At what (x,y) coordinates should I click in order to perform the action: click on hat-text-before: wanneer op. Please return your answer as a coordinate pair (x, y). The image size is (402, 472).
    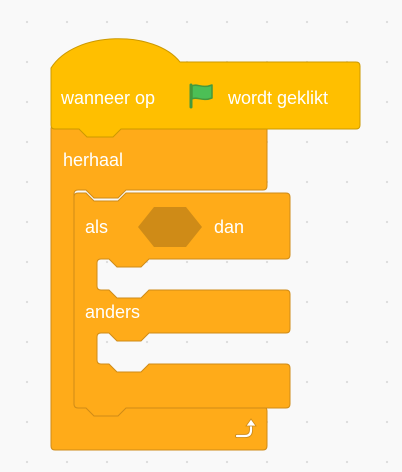
    Looking at the image, I should click on (107, 98).